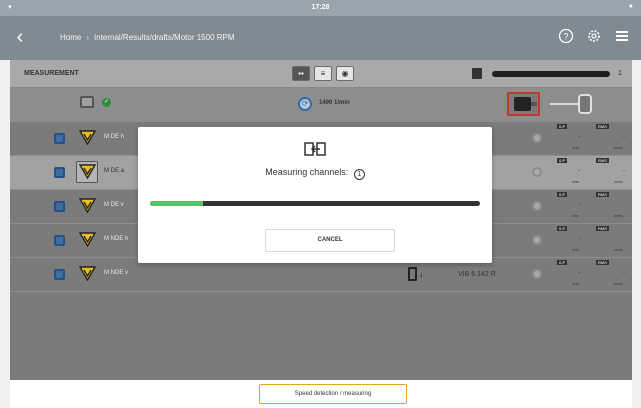 The height and width of the screenshot is (408, 641). What do you see at coordinates (51, 73) in the screenshot?
I see `toolbar-title: MEASUREMENT` at bounding box center [51, 73].